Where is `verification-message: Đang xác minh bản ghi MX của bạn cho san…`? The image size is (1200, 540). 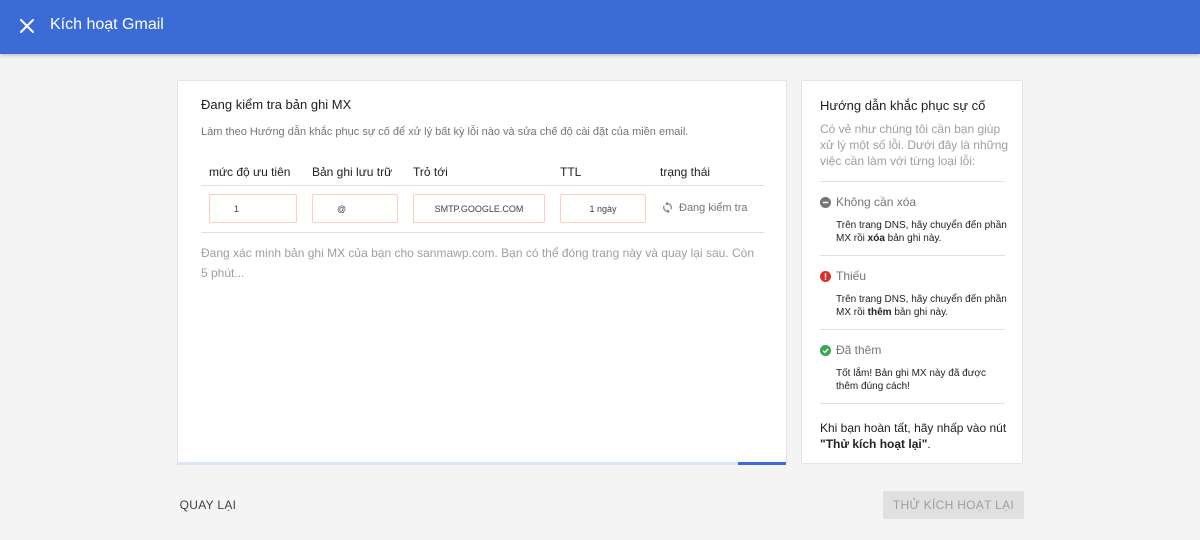
verification-message: Đang xác minh bản ghi MX của bạn cho san… is located at coordinates (477, 263).